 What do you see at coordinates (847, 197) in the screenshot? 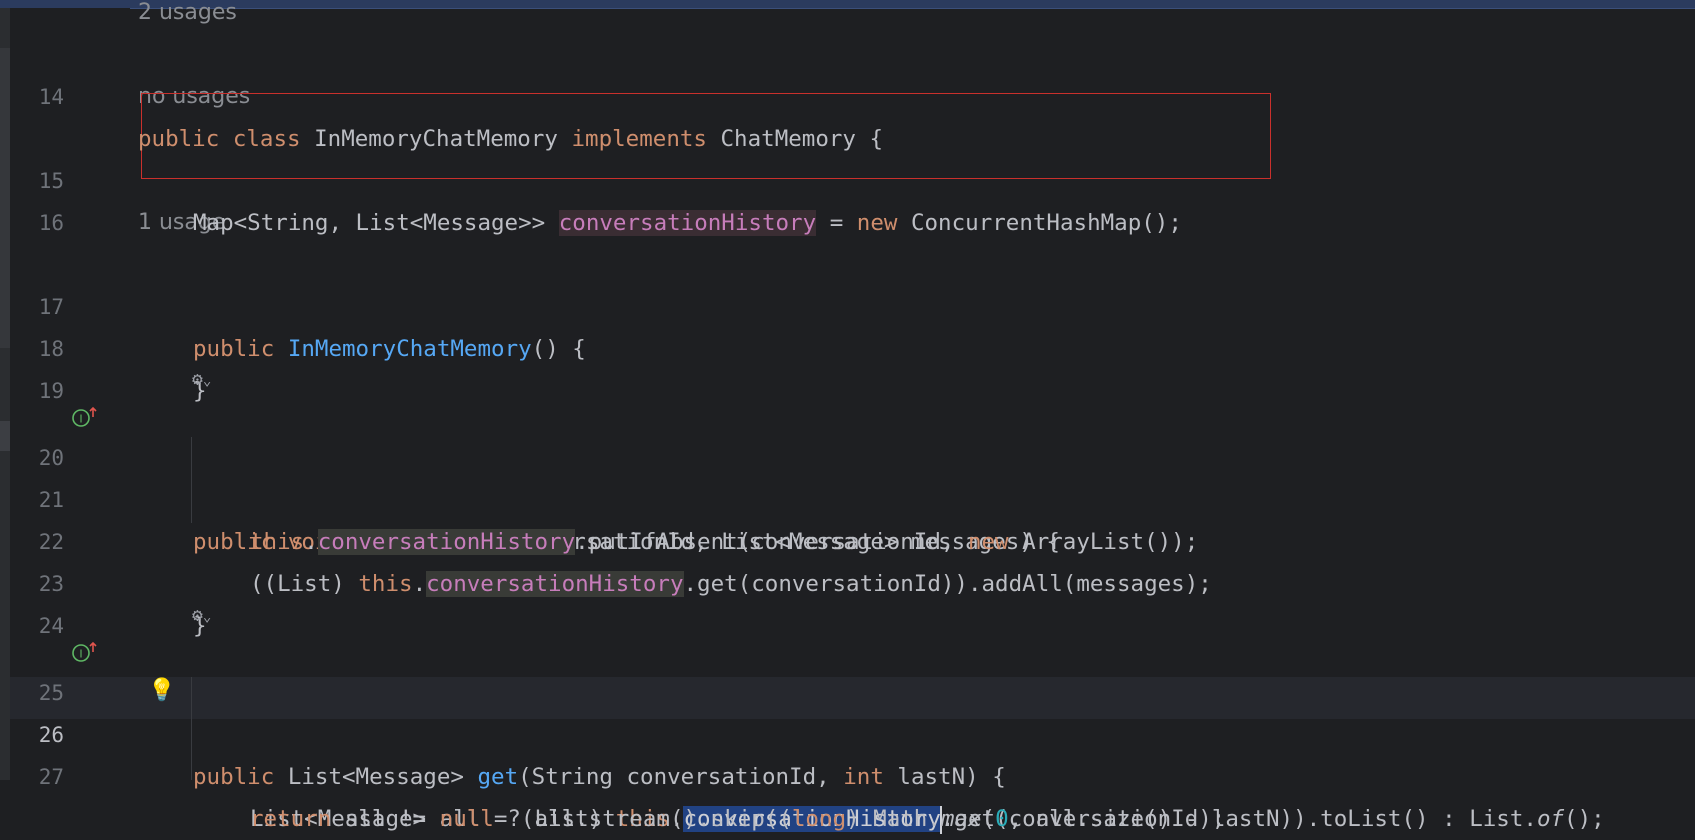
I see `code-line-16: 16` at bounding box center [847, 197].